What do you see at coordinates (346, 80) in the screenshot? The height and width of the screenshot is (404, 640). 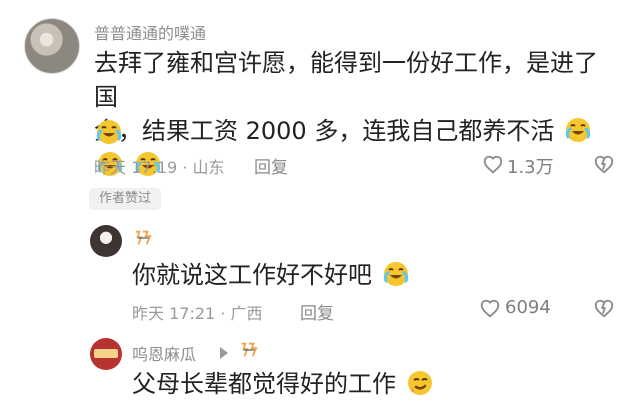 I see `comment-line-1: 去拜了雍和宫许愿，能得到一份好工作，是进了国` at bounding box center [346, 80].